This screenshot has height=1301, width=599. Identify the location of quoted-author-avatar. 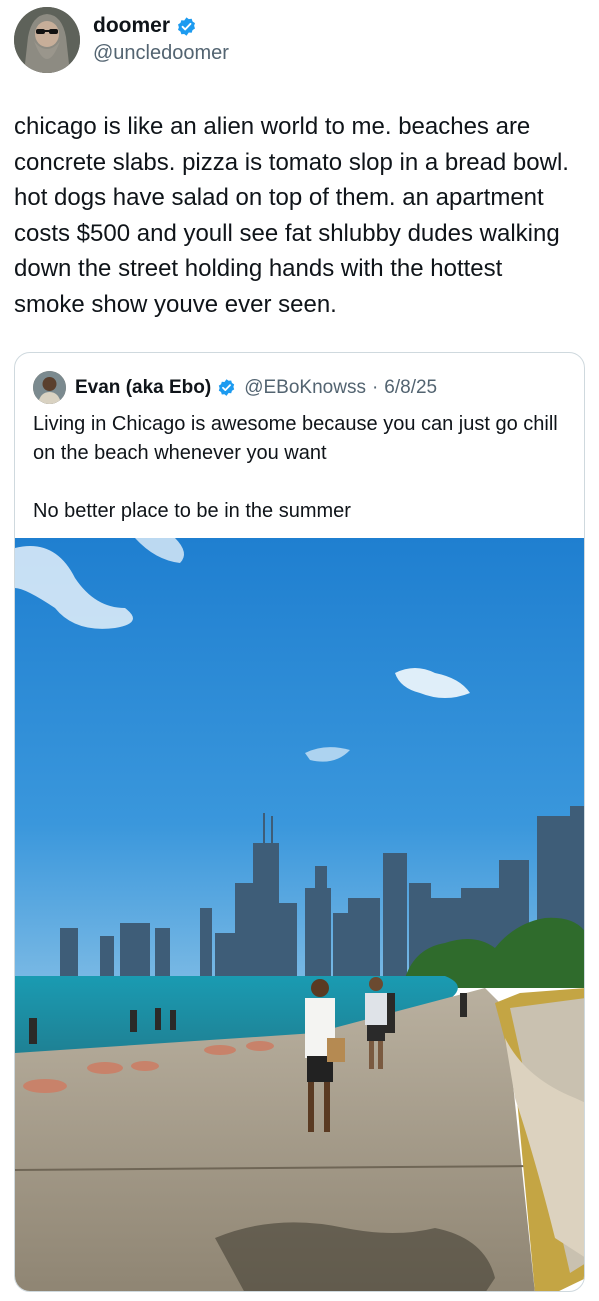
(49, 387).